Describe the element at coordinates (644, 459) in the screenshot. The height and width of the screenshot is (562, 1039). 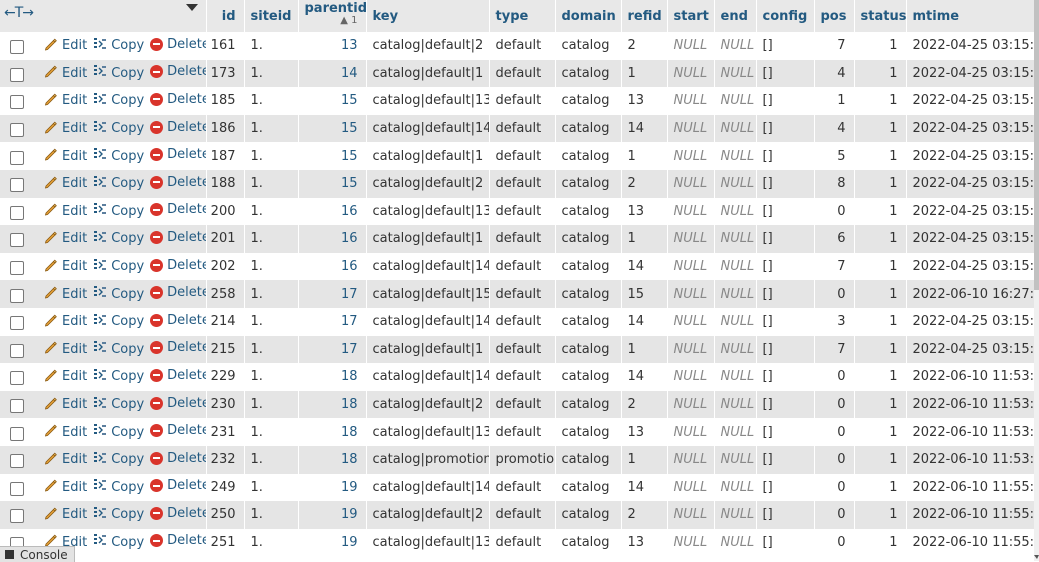
I see `cell-refid: 1` at that location.